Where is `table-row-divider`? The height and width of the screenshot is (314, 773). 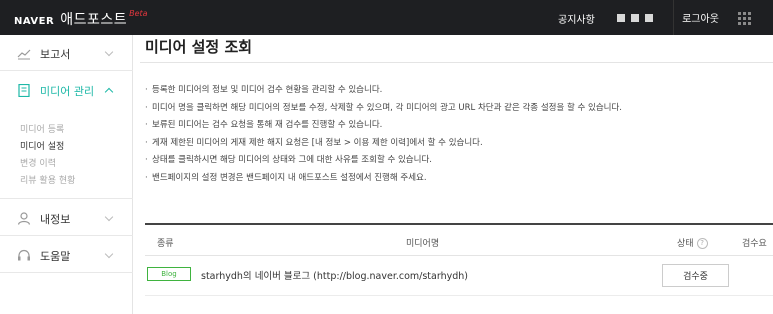 table-row-divider is located at coordinates (459, 295).